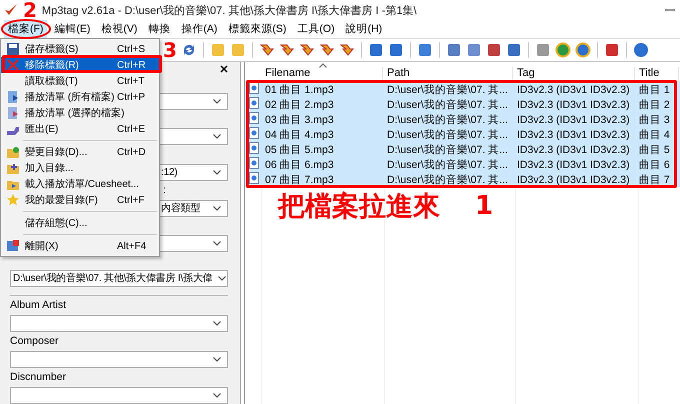 Image resolution: width=680 pixels, height=404 pixels. What do you see at coordinates (323, 65) in the screenshot?
I see `sort-caret-icon` at bounding box center [323, 65].